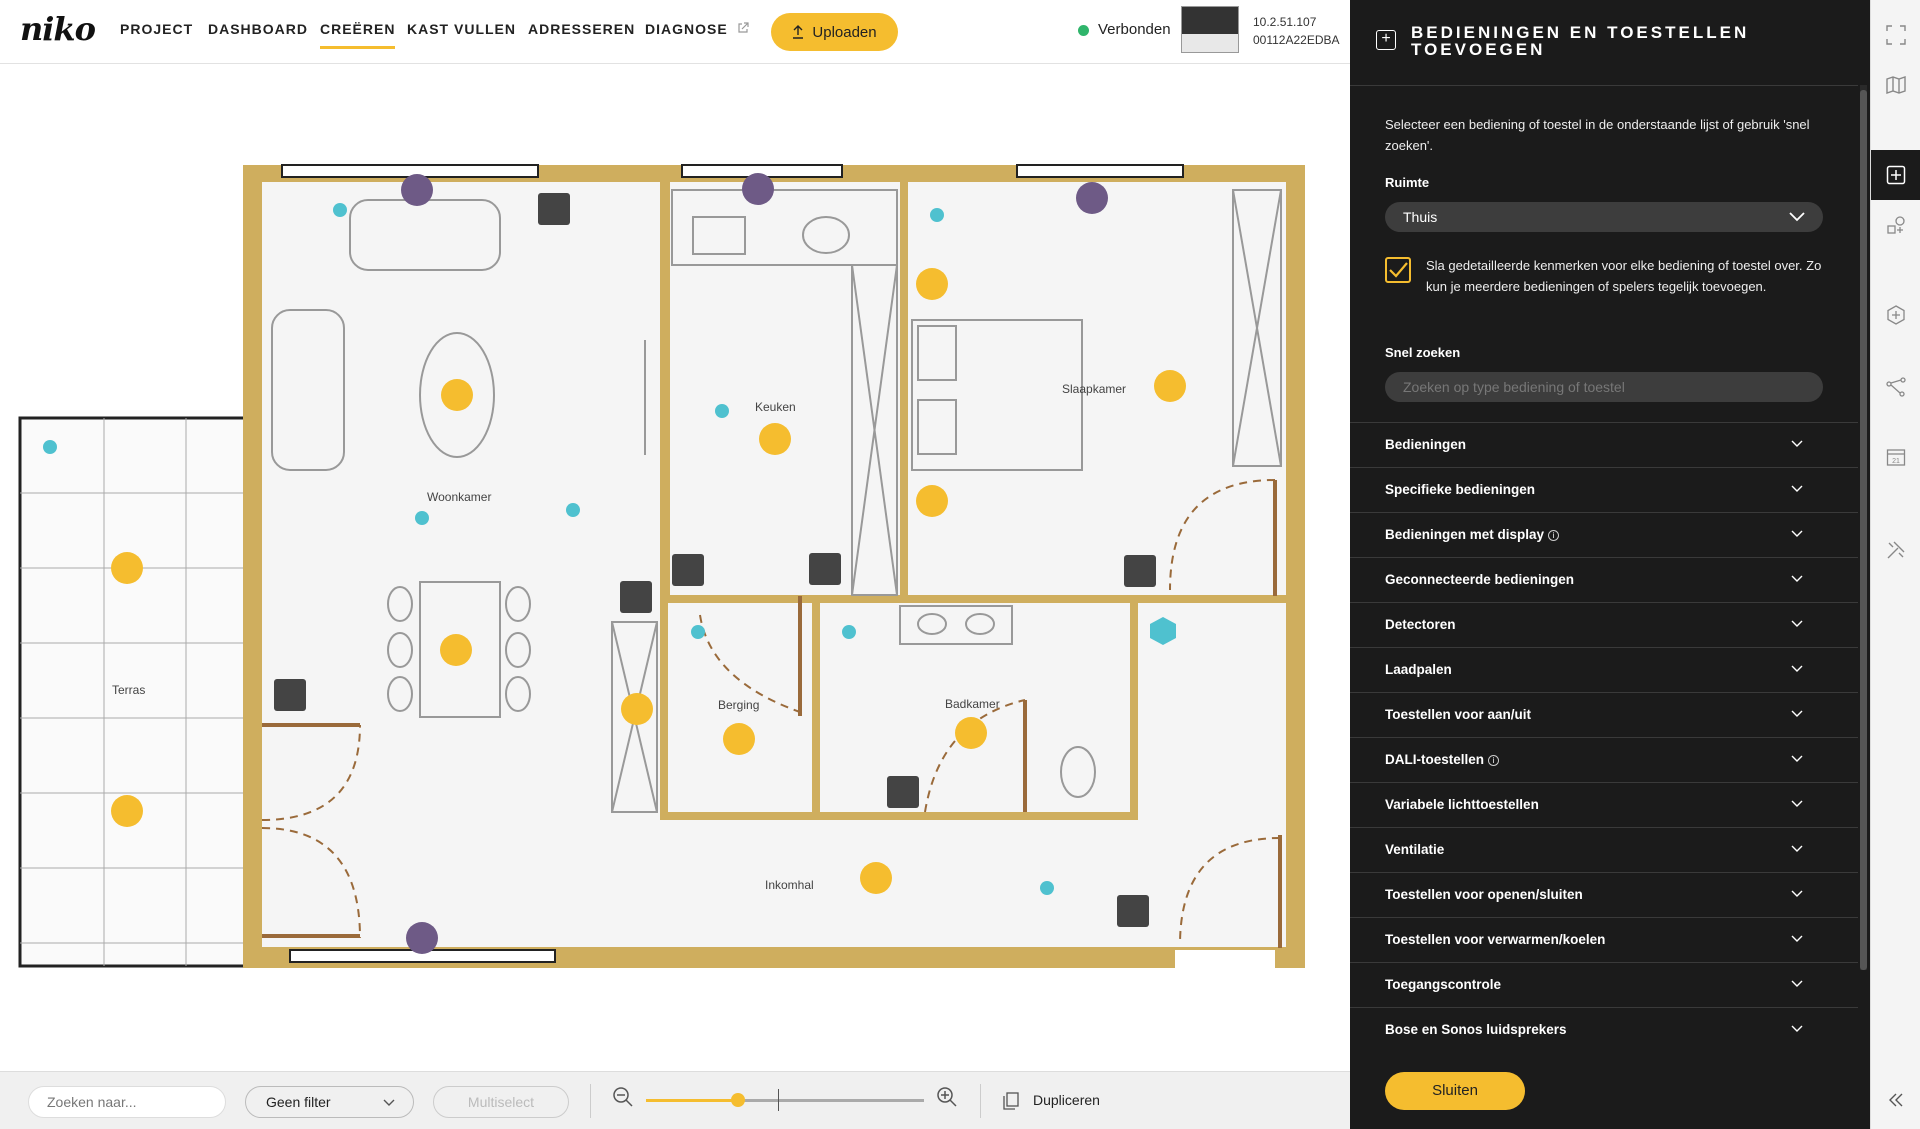 The image size is (1920, 1129). Describe the element at coordinates (581, 29) in the screenshot. I see `nav-adresseren: ADRESSEREN` at that location.